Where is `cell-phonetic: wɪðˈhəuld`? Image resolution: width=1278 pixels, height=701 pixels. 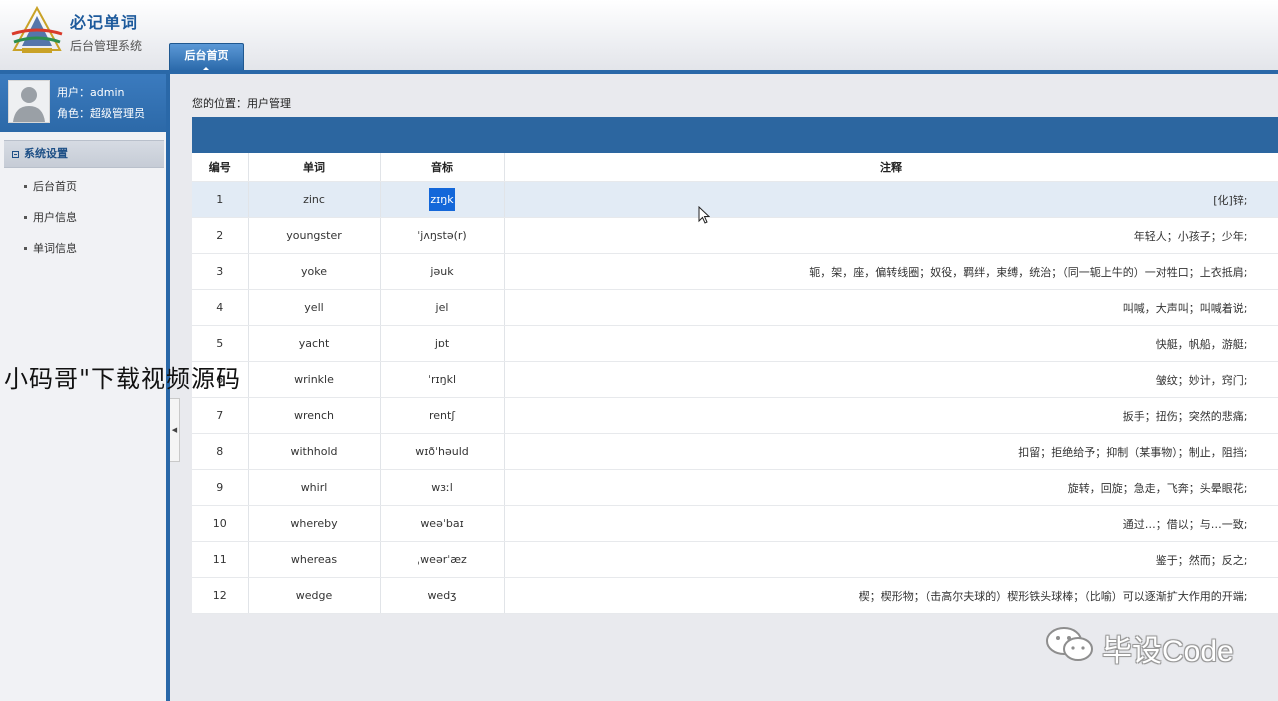
cell-phonetic: wɪðˈhəuld is located at coordinates (442, 451).